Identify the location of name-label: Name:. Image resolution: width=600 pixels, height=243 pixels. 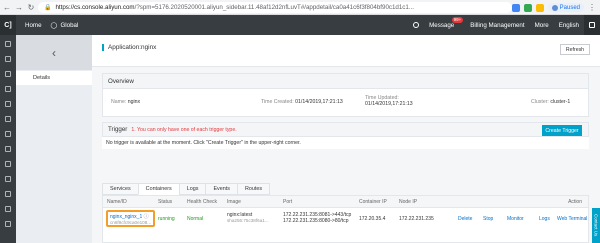
(119, 102).